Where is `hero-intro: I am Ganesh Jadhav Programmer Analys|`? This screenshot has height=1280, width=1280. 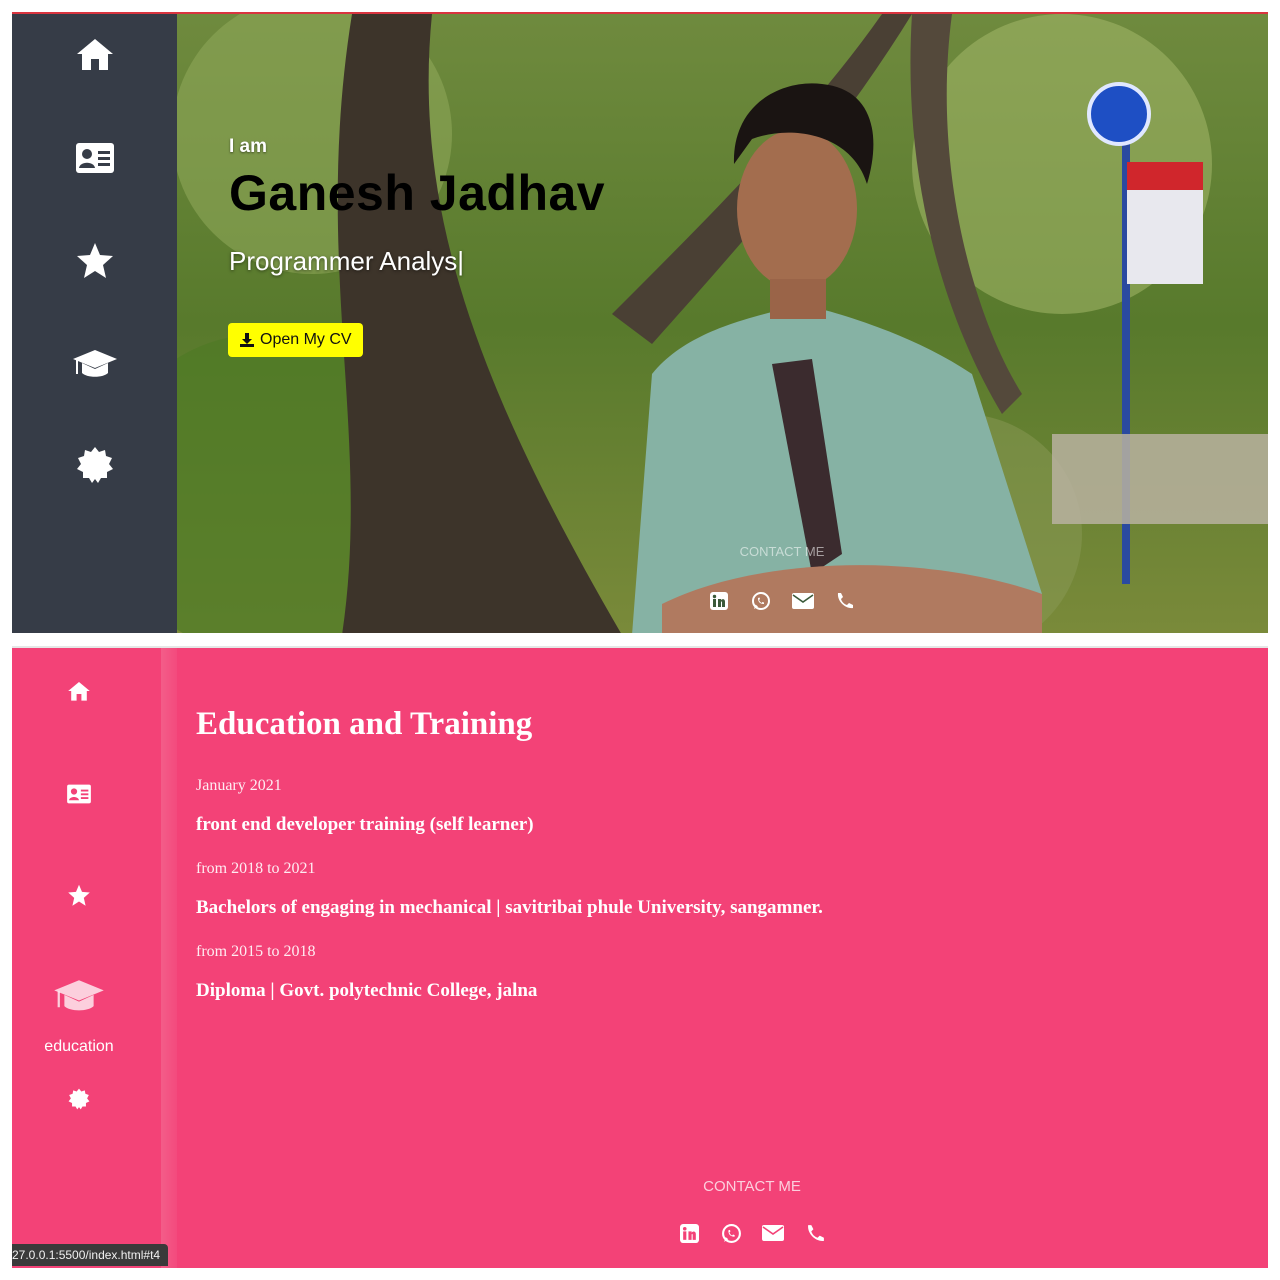
hero-intro: I am Ganesh Jadhav Programmer Analys| is located at coordinates (417, 206).